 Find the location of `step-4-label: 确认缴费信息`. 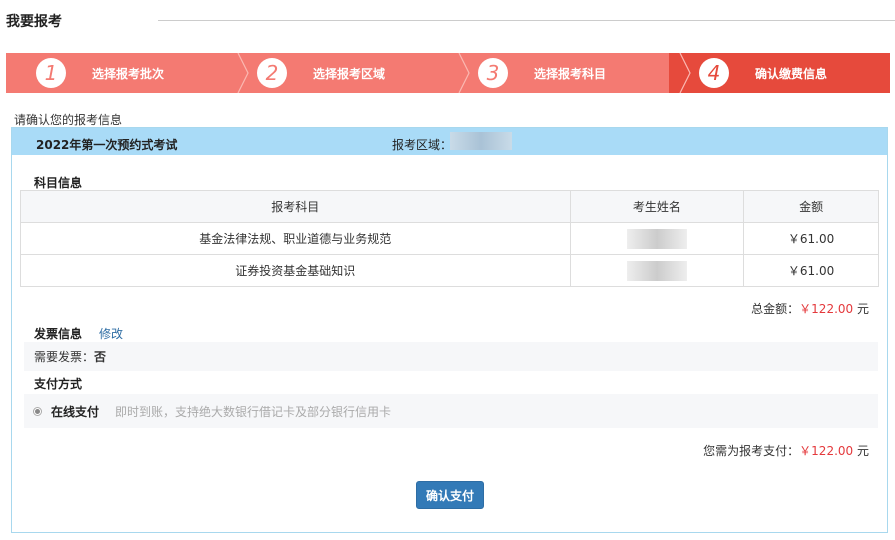

step-4-label: 确认缴费信息 is located at coordinates (791, 73).